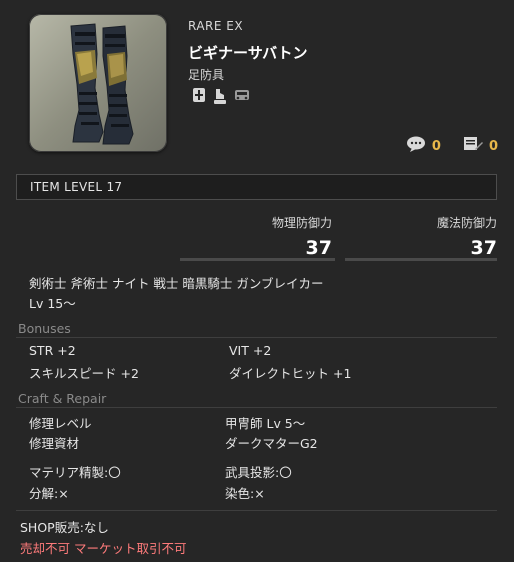 The image size is (514, 562). I want to click on item-level-bar: ITEM LEVEL 17, so click(256, 187).